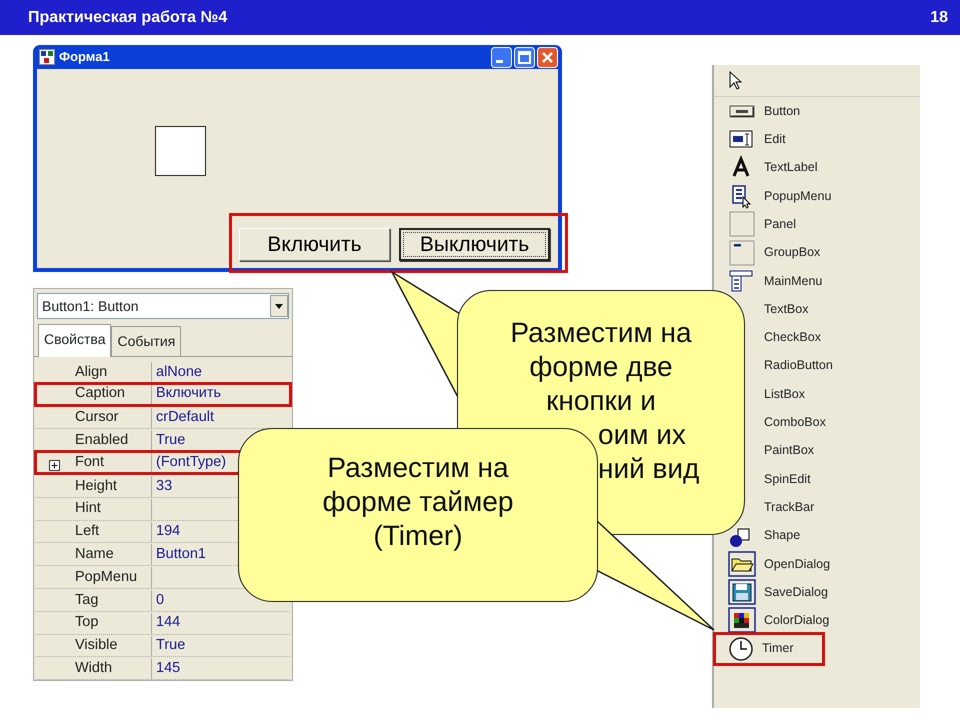 This screenshot has height=720, width=960. I want to click on property-name: Width, so click(93, 668).